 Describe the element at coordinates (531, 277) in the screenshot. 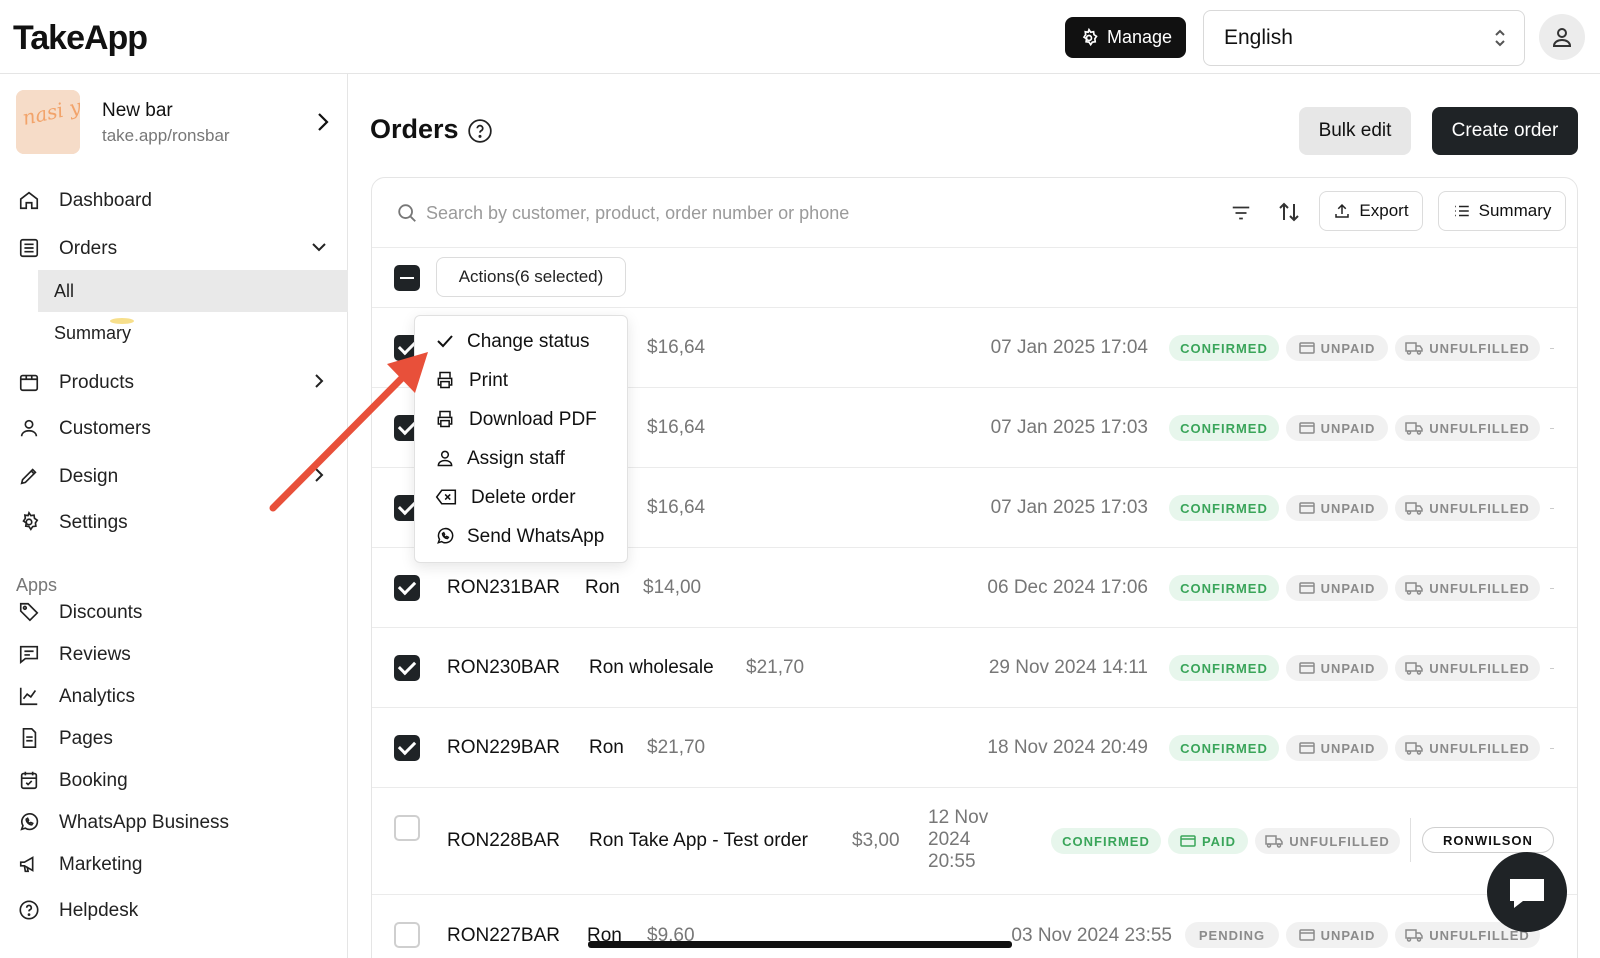

I see `actions-button: Actions(6 selected)` at that location.